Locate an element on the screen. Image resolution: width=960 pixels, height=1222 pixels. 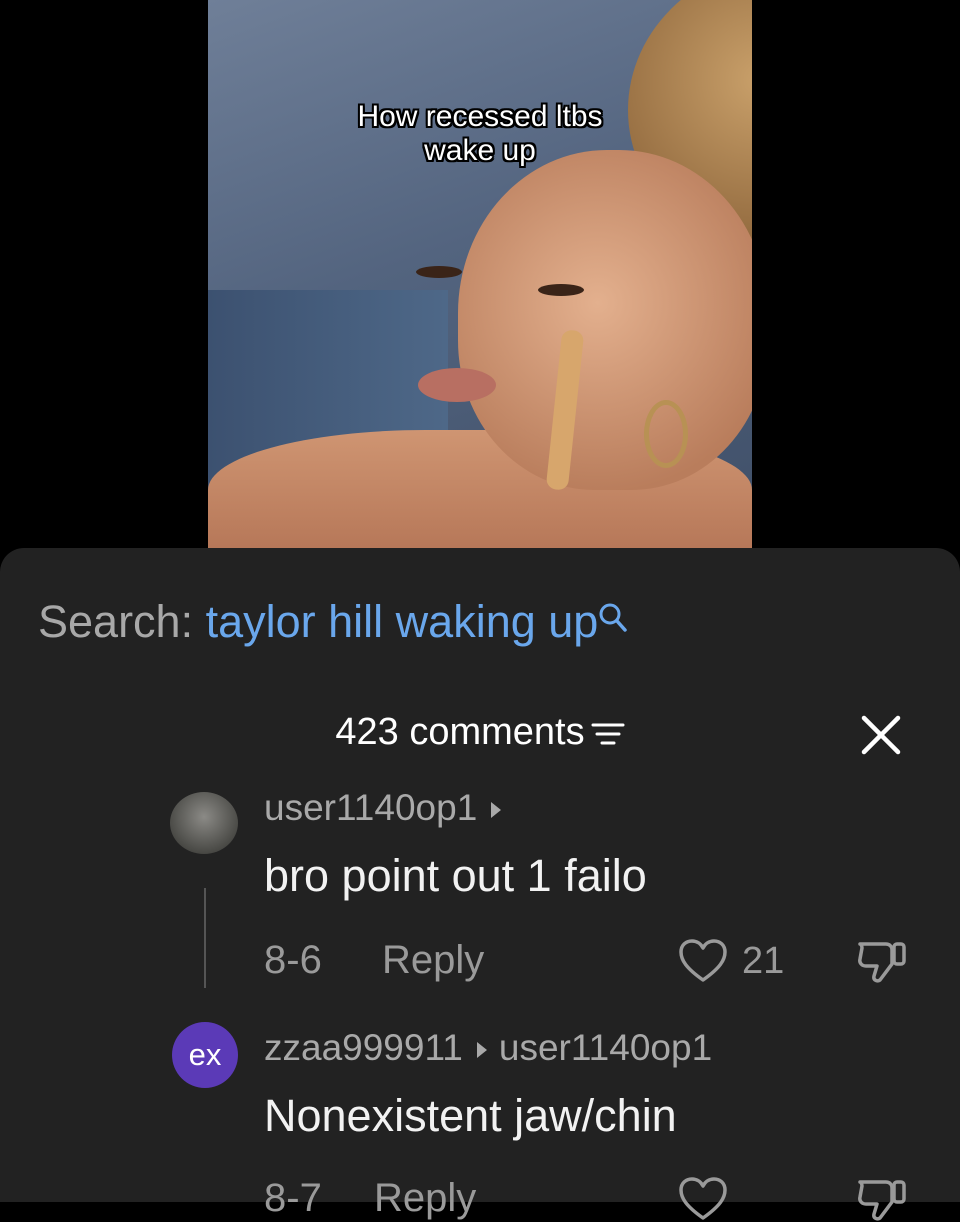
close-icon is located at coordinates (881, 735).